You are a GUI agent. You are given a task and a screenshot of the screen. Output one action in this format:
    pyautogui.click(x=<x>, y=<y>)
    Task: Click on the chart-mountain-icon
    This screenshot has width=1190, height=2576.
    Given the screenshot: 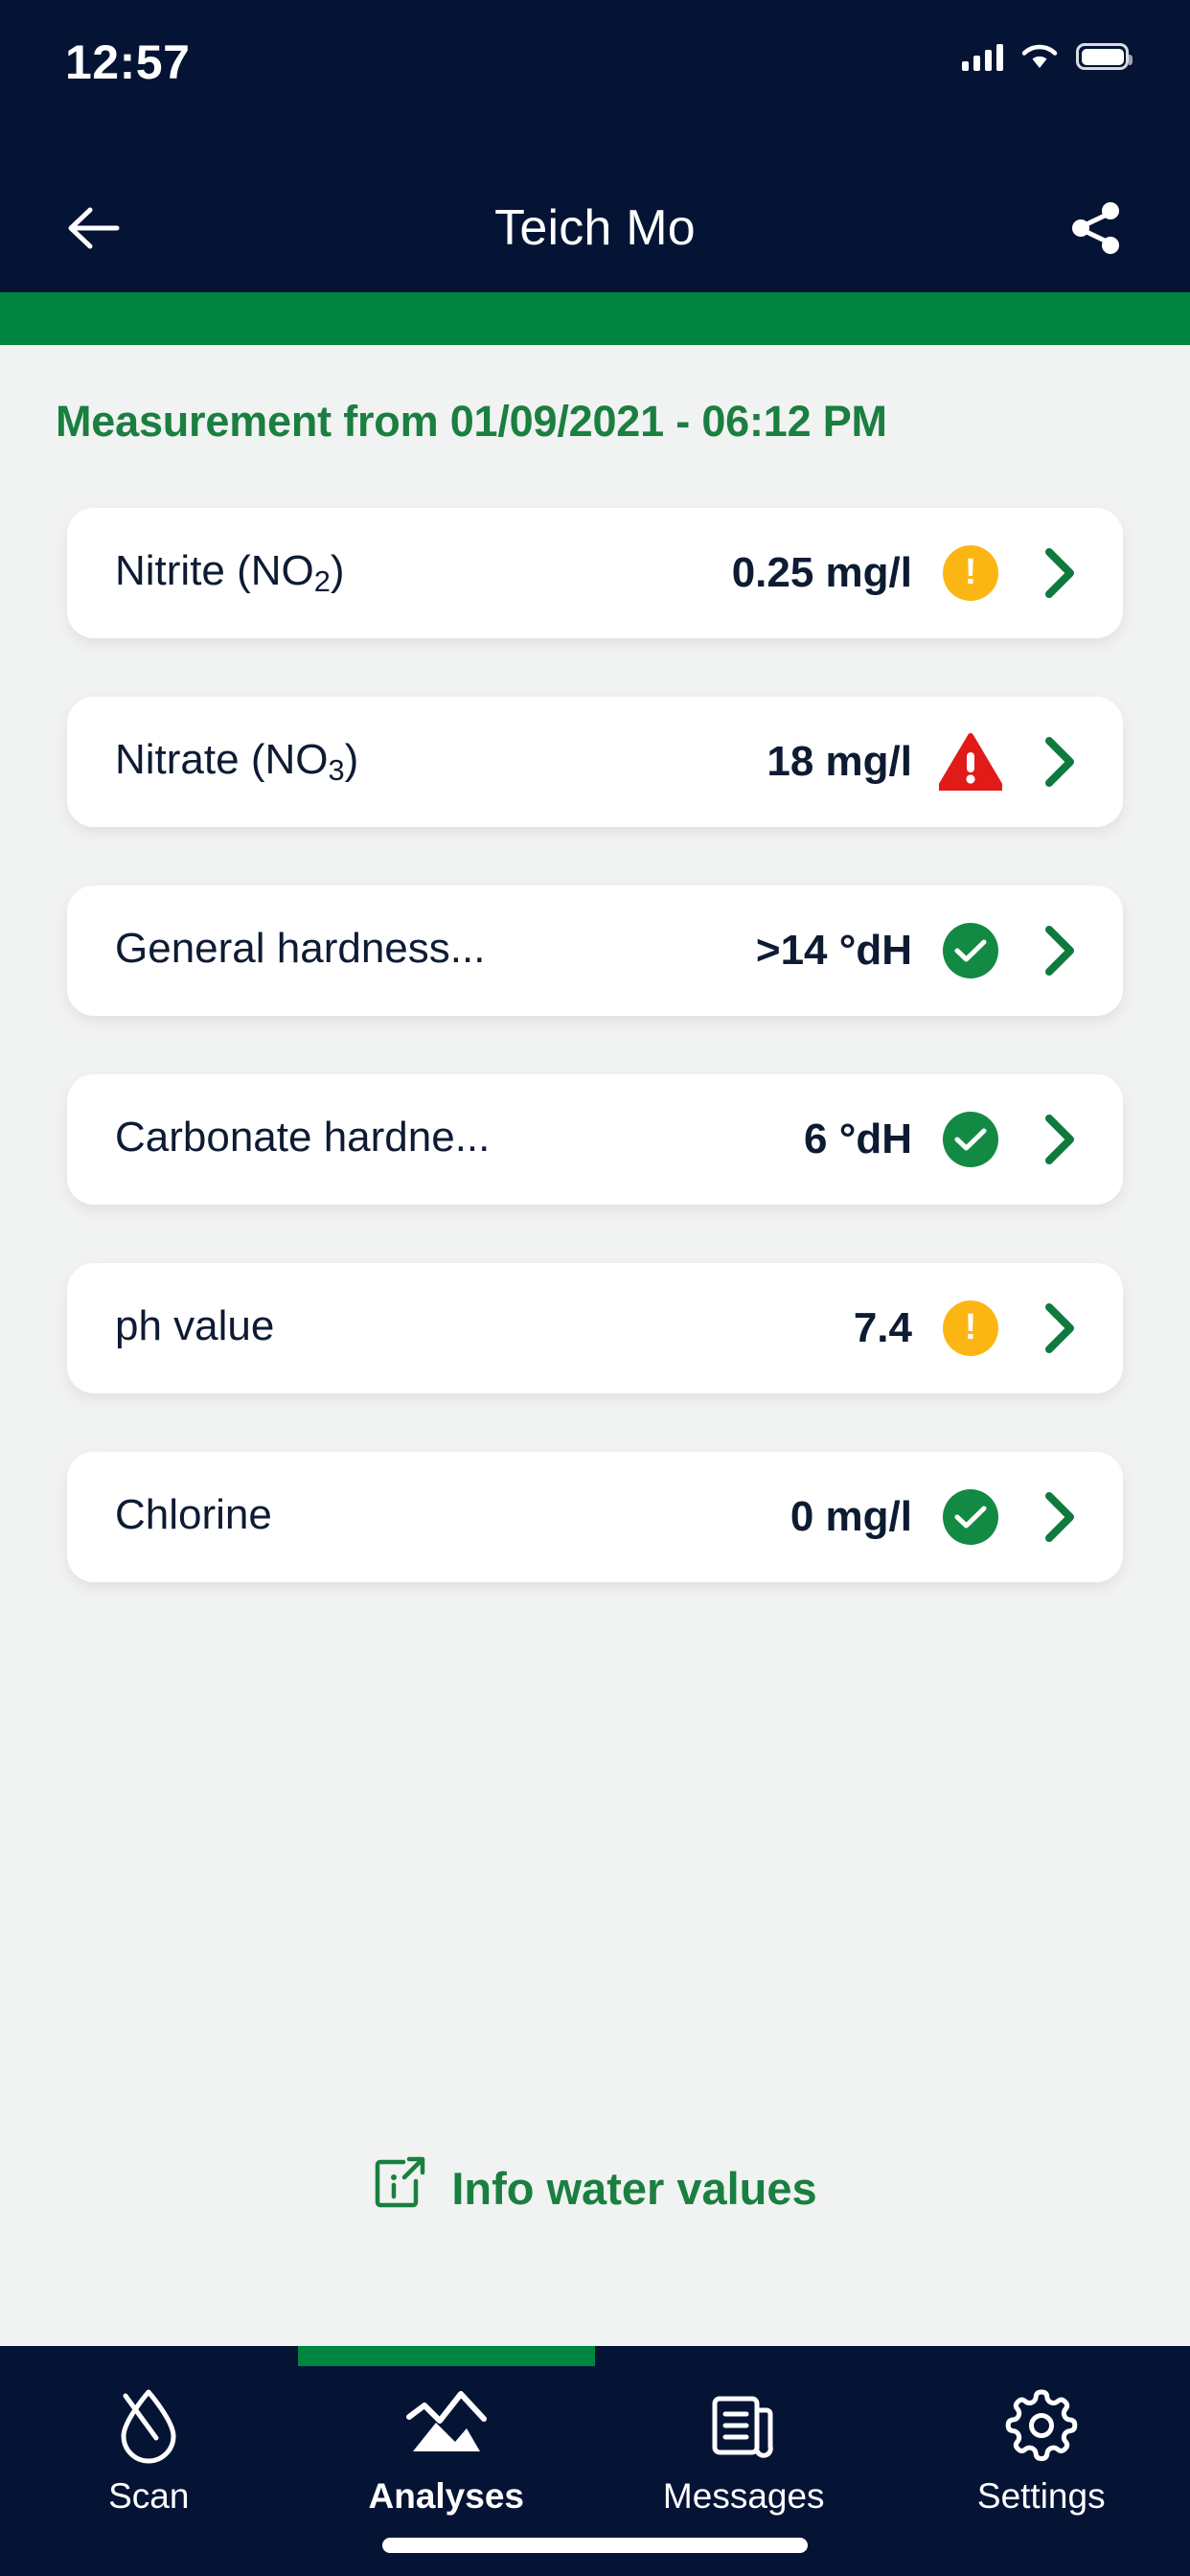 What is the action you would take?
    pyautogui.click(x=447, y=2425)
    